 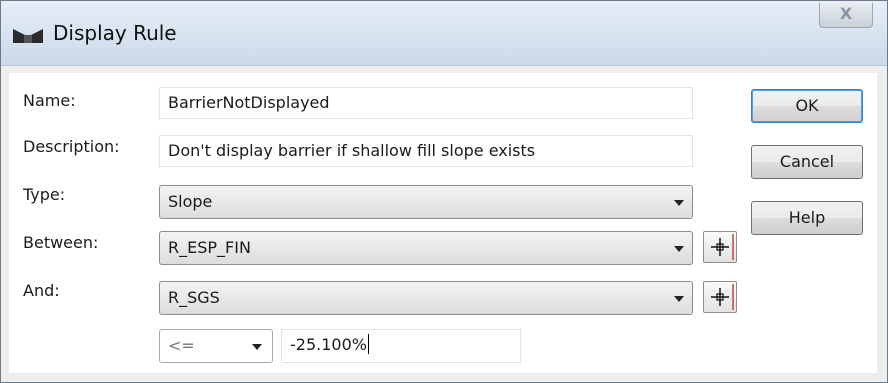 What do you see at coordinates (401, 346) in the screenshot?
I see `threshold-input: -25.100%` at bounding box center [401, 346].